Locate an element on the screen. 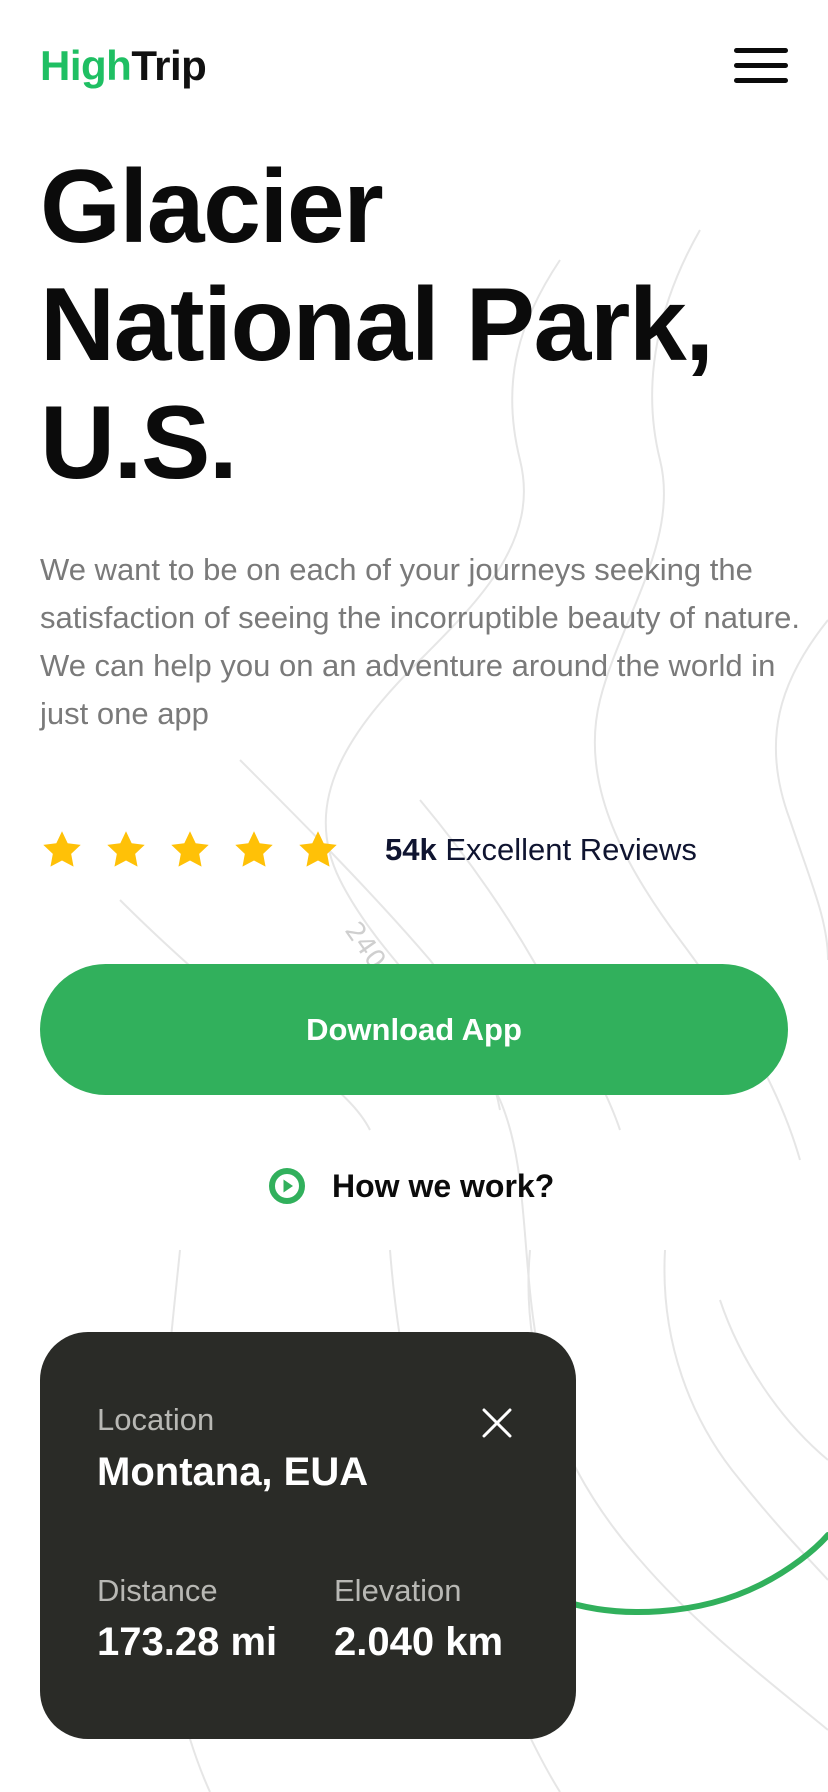 The width and height of the screenshot is (828, 1792). download-app-button: Download App is located at coordinates (414, 1029).